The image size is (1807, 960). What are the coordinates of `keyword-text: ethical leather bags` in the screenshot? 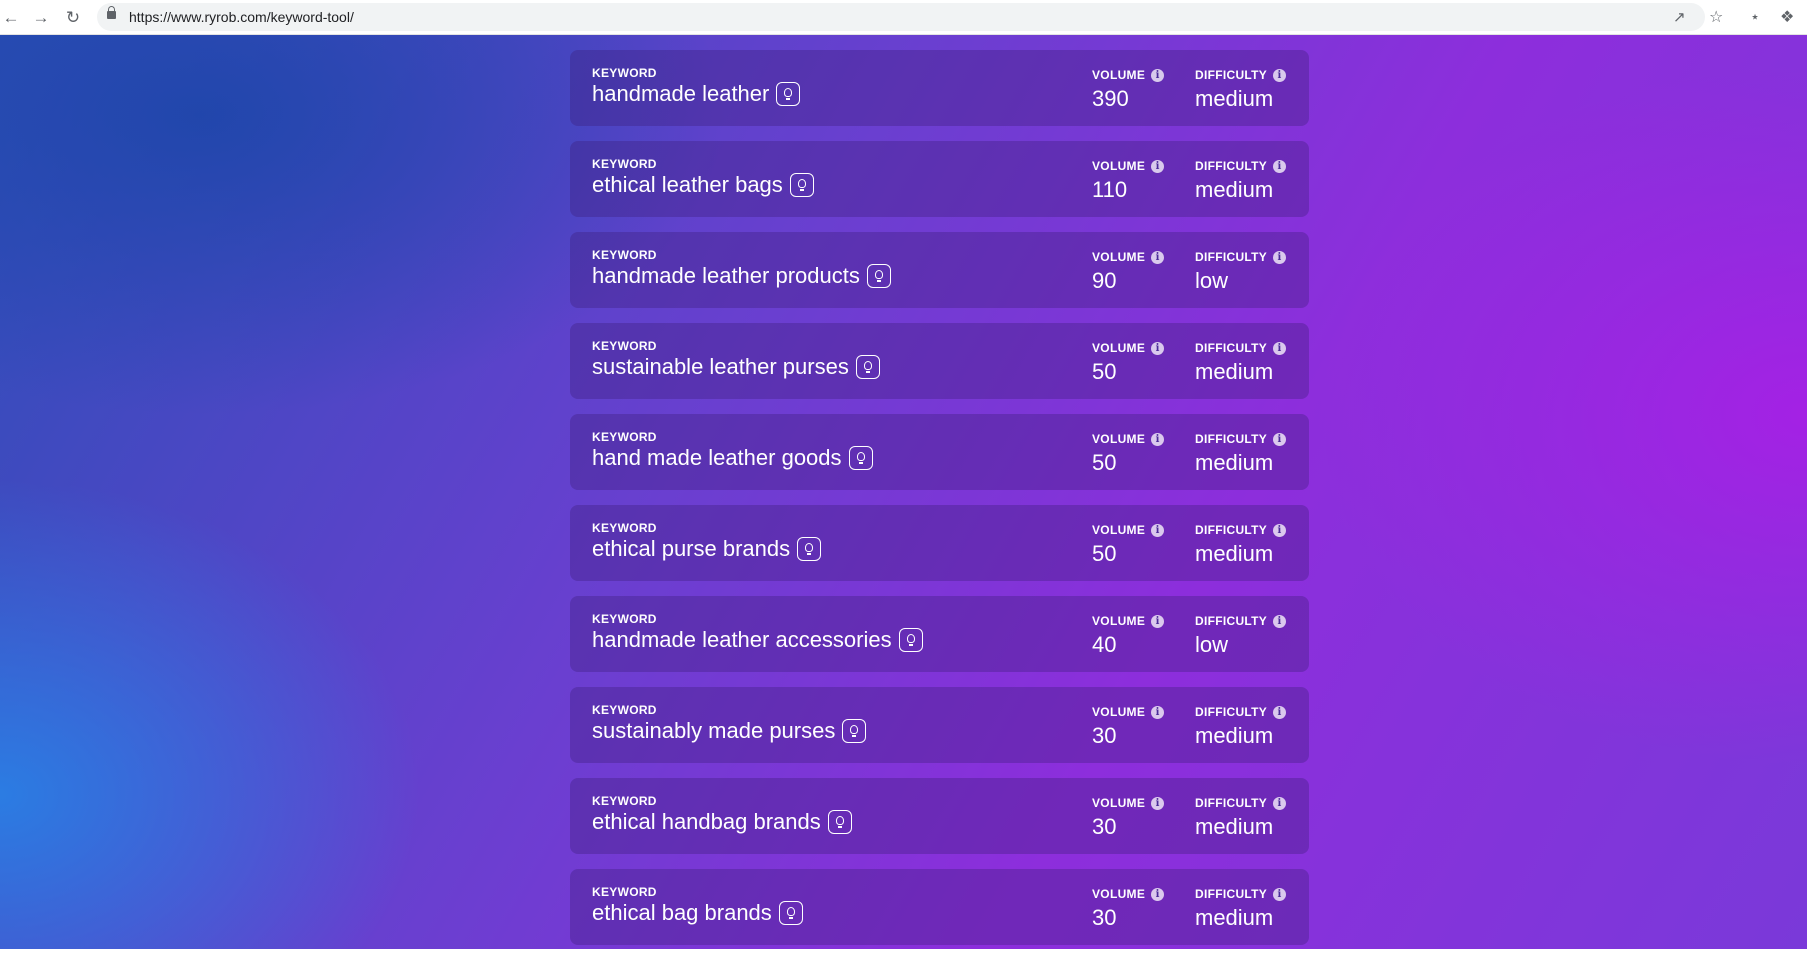 It's located at (687, 184).